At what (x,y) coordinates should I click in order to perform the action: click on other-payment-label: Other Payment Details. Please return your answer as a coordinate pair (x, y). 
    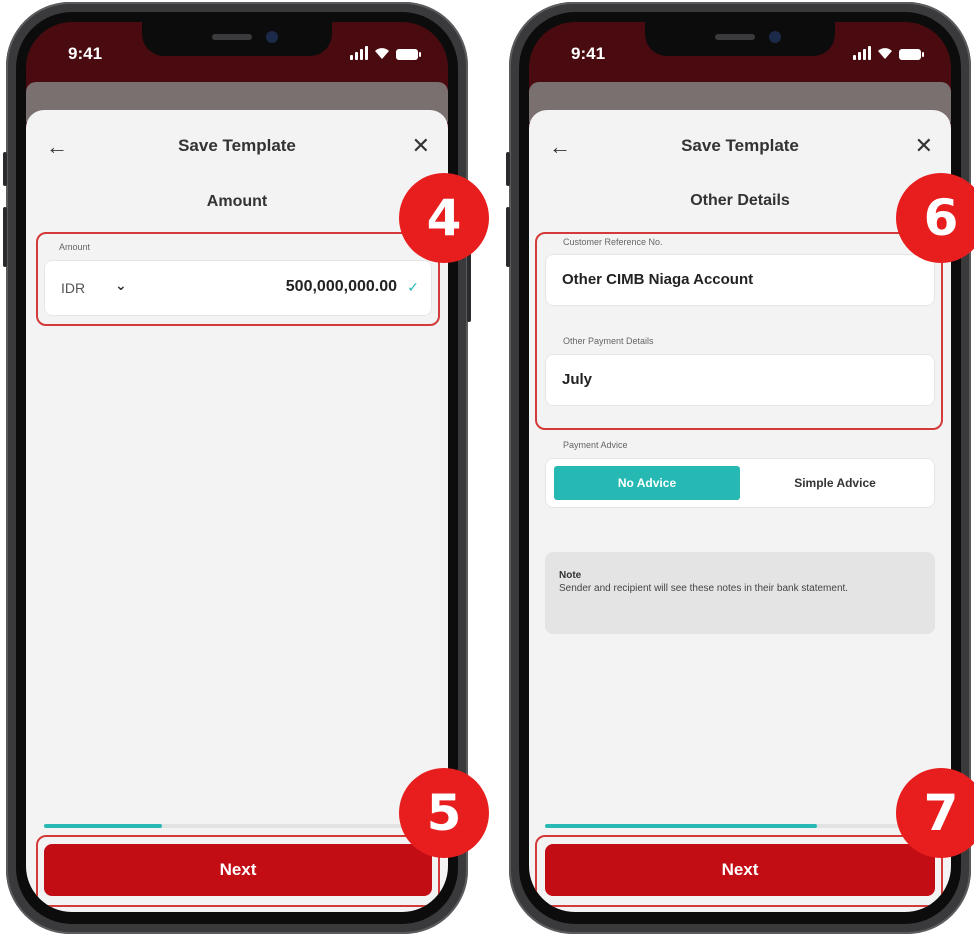
    Looking at the image, I should click on (608, 341).